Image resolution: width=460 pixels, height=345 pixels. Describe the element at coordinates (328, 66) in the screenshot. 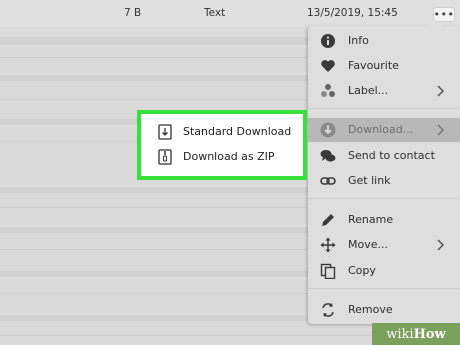

I see `heart-icon` at that location.